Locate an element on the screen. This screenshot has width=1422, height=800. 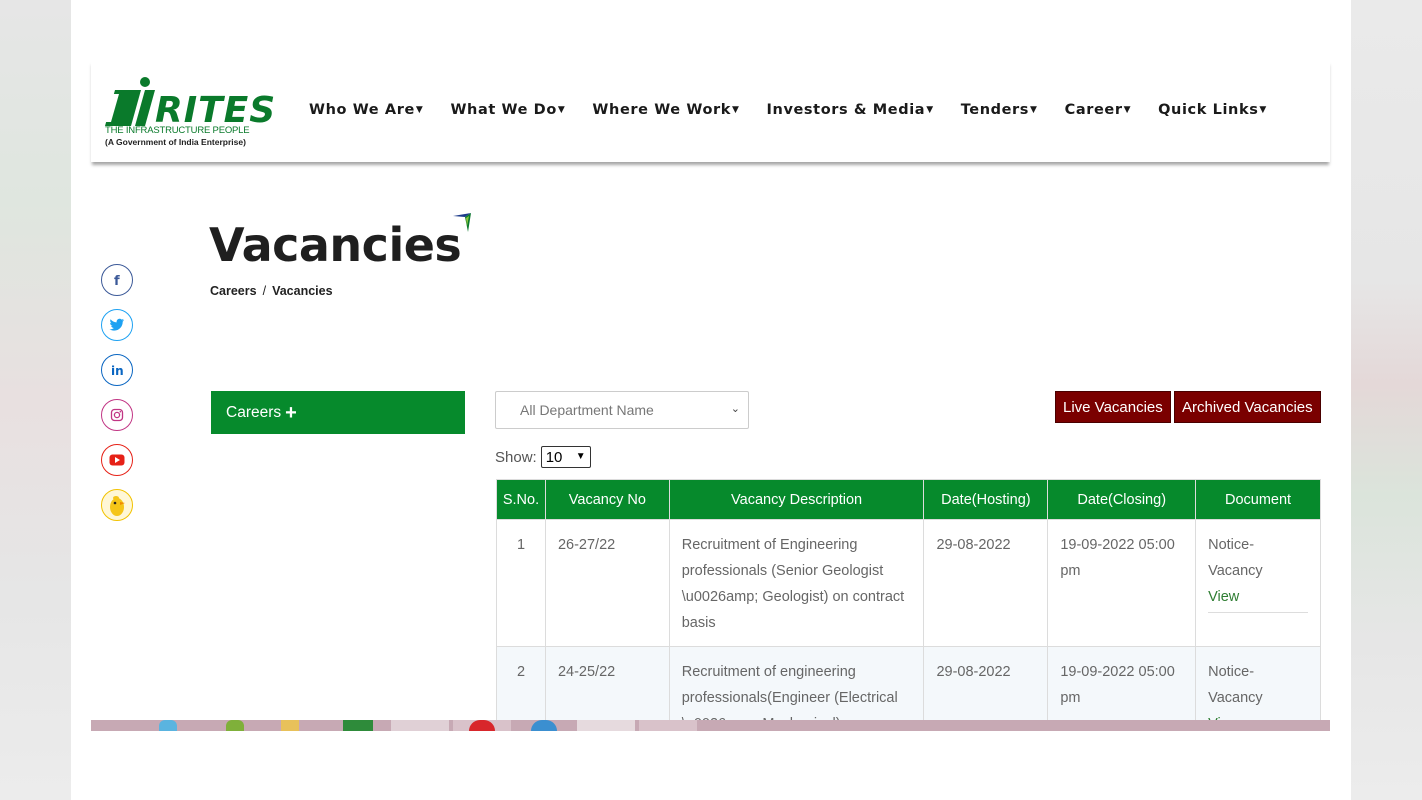
nav-quick-links: Quick Links▼ is located at coordinates (1212, 110).